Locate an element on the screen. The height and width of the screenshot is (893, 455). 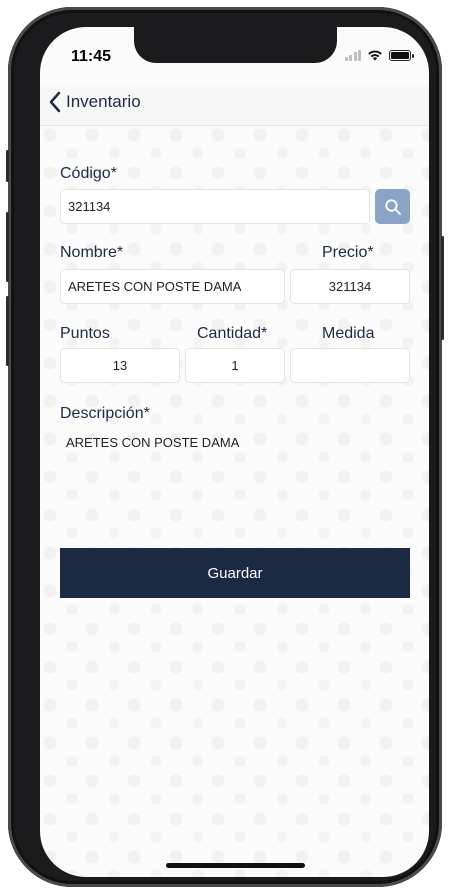
codigo-input: 321134 is located at coordinates (215, 206).